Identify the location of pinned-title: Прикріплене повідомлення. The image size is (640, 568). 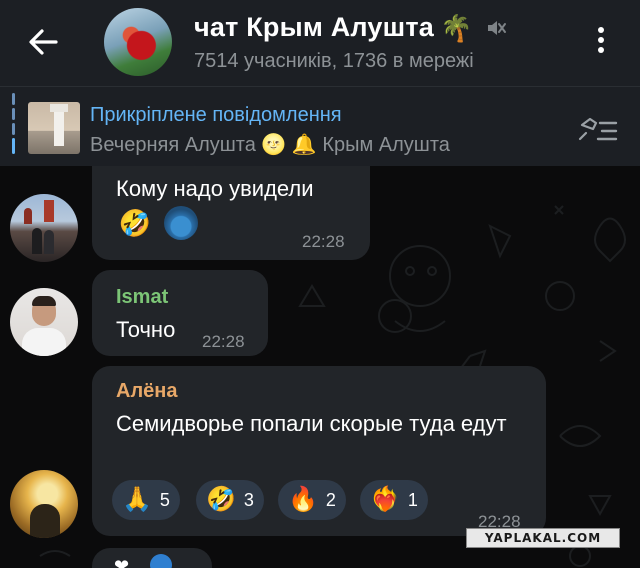
(216, 115).